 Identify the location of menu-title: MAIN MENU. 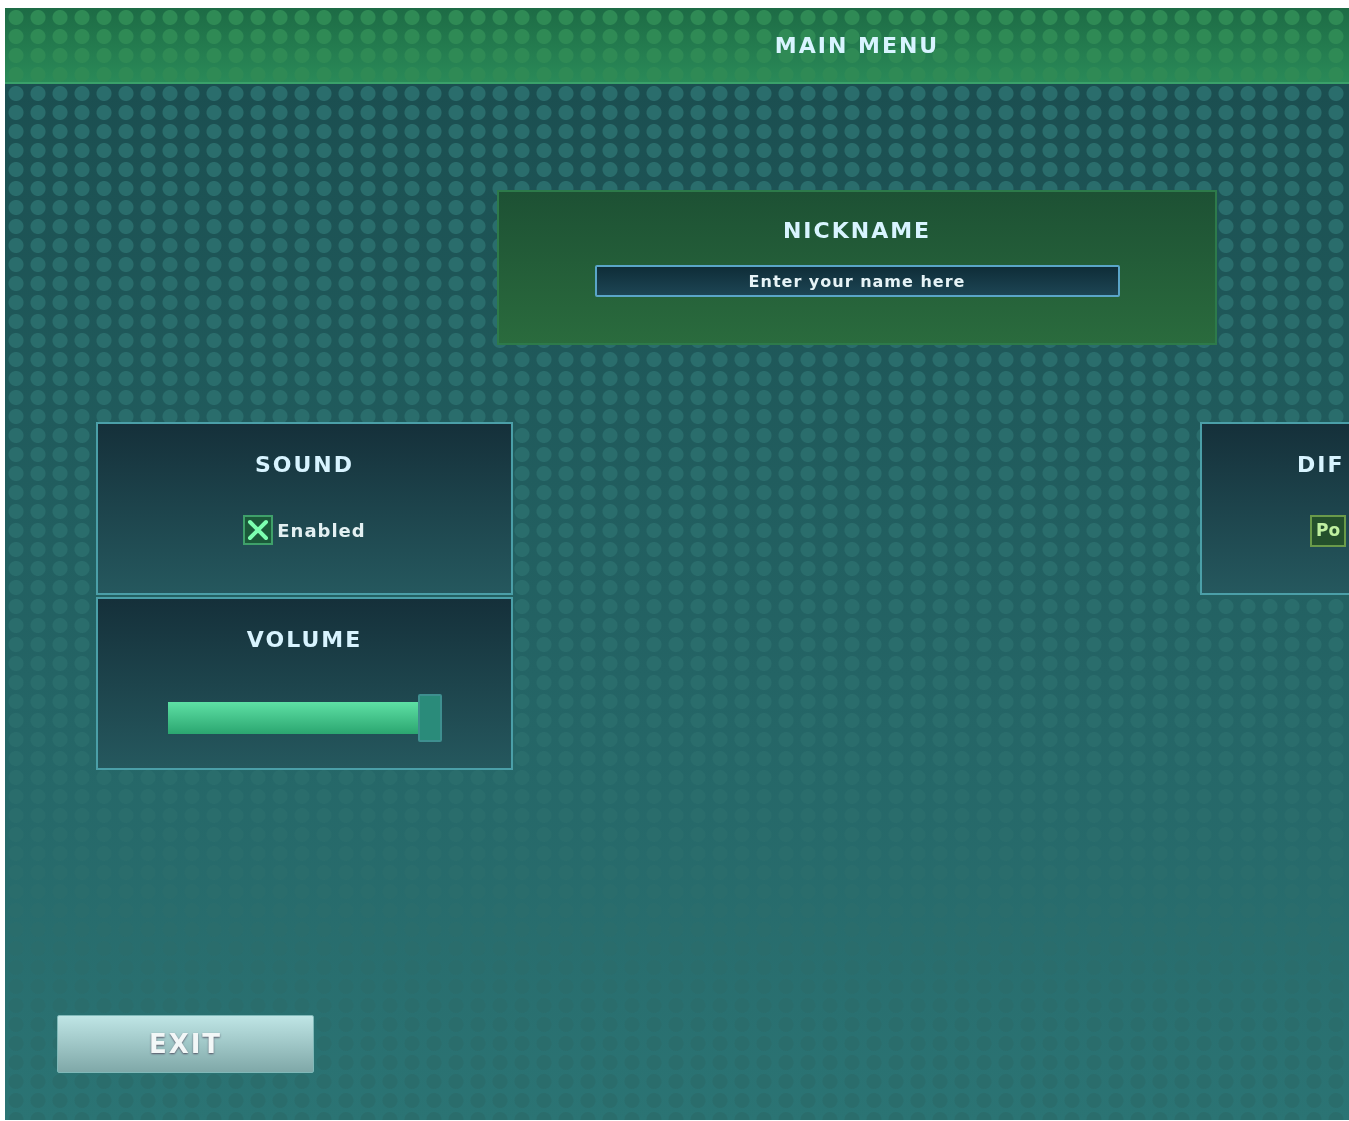
(857, 45).